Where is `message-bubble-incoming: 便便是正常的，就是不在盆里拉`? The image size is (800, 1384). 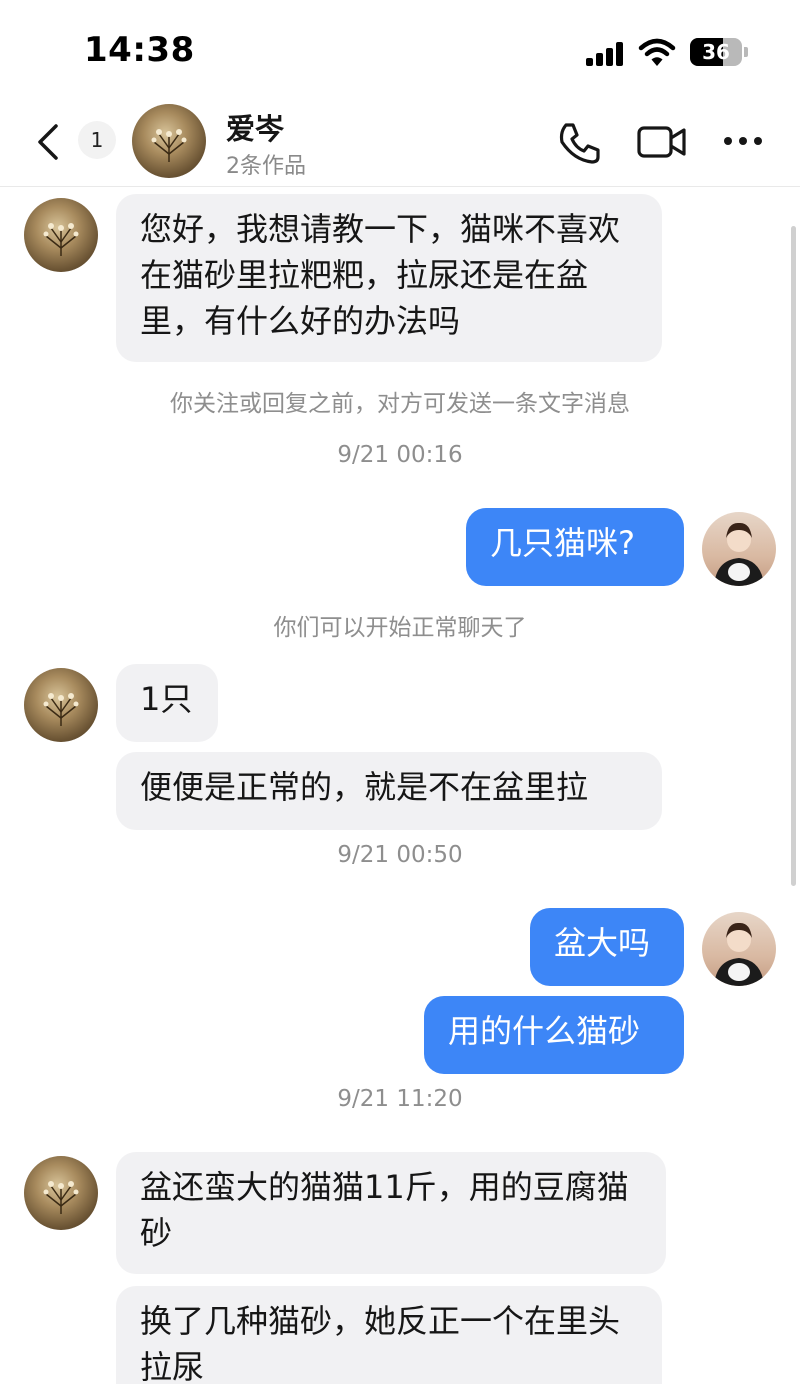
message-bubble-incoming: 便便是正常的，就是不在盆里拉 is located at coordinates (389, 791).